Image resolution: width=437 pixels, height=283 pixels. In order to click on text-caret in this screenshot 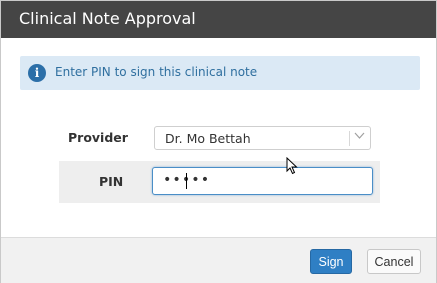, I will do `click(186, 181)`.